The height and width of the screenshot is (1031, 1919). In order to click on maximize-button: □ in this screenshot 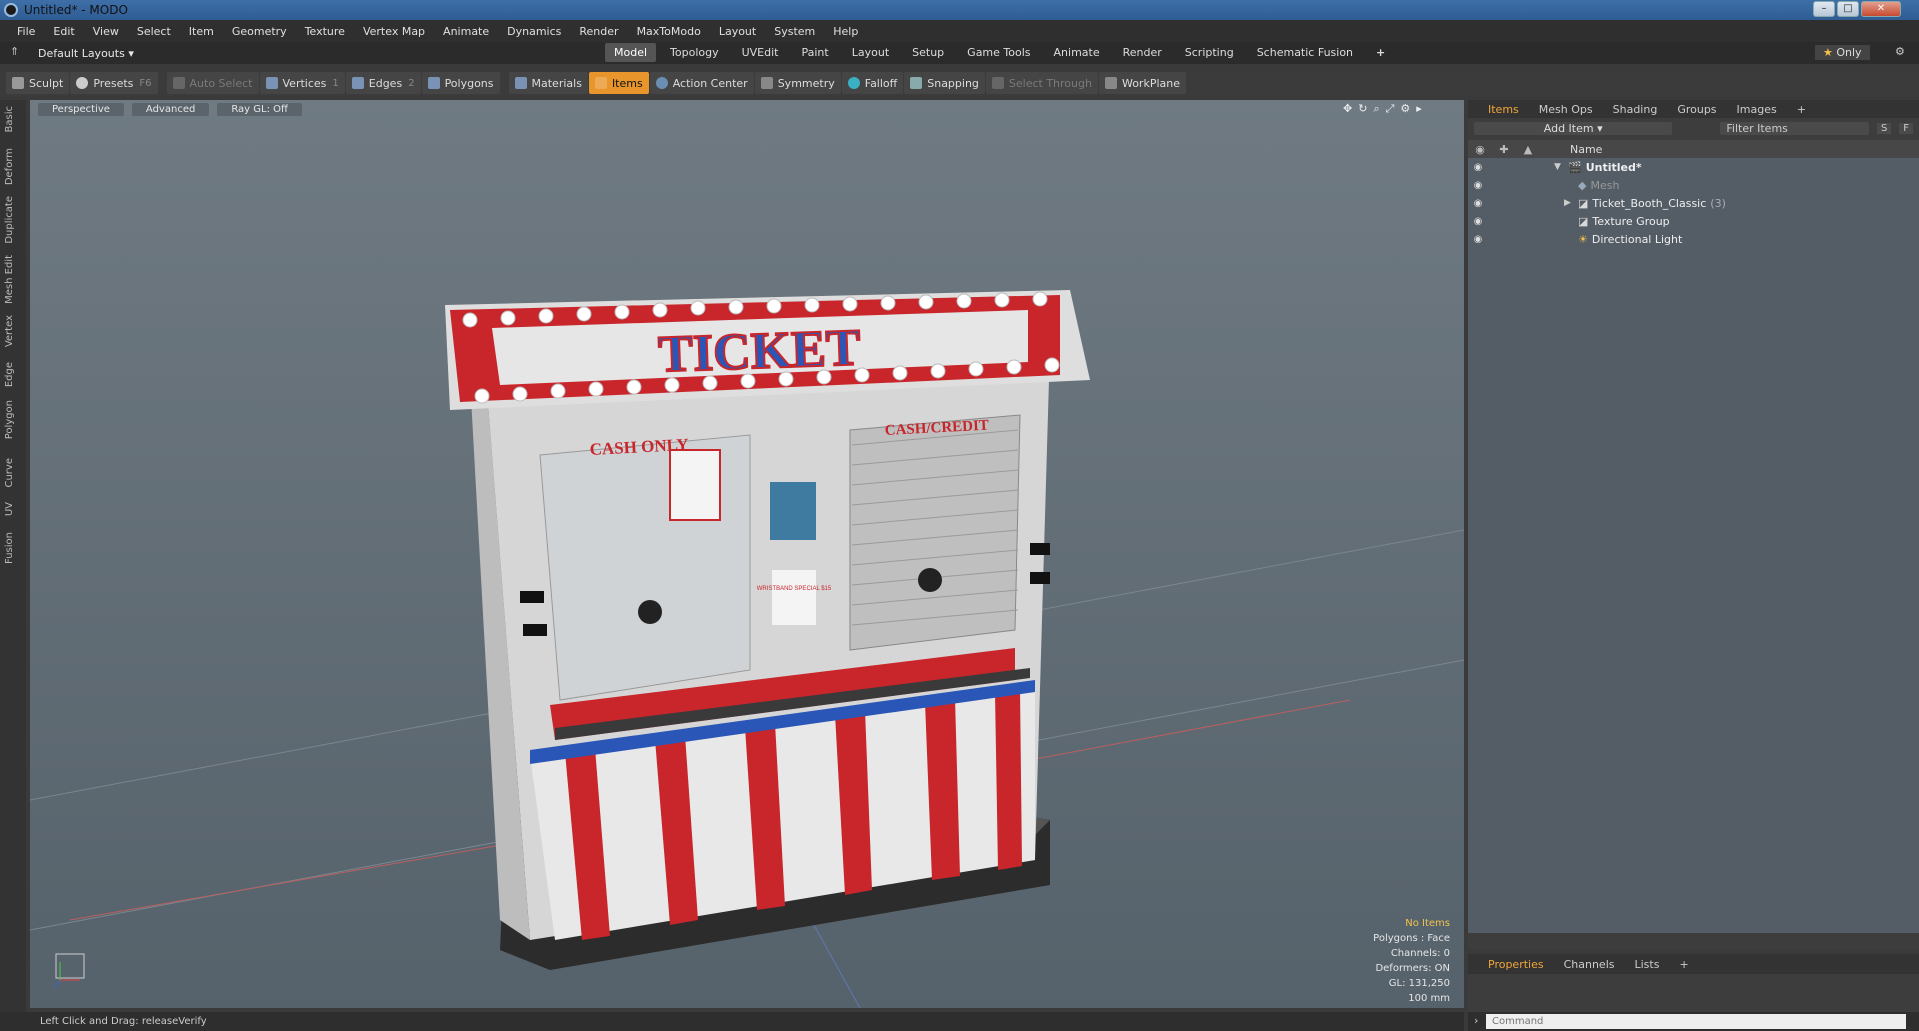, I will do `click(1848, 9)`.